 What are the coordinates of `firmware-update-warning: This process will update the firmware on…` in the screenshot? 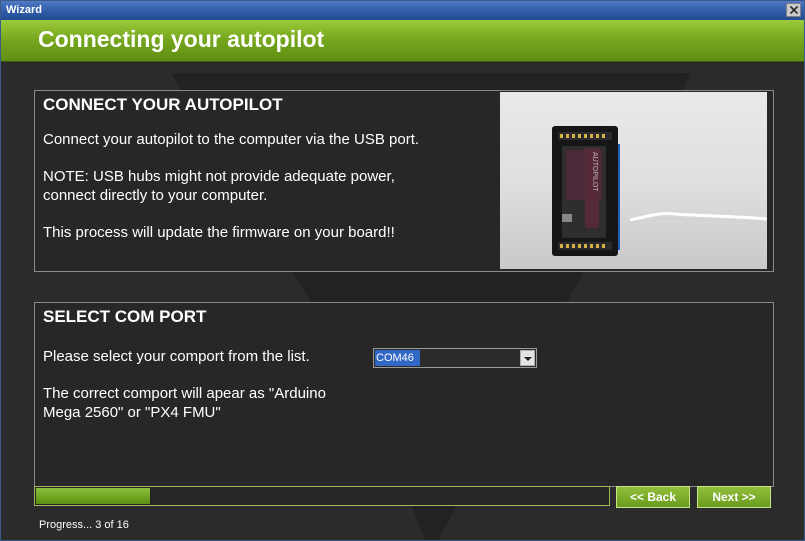 It's located at (219, 232).